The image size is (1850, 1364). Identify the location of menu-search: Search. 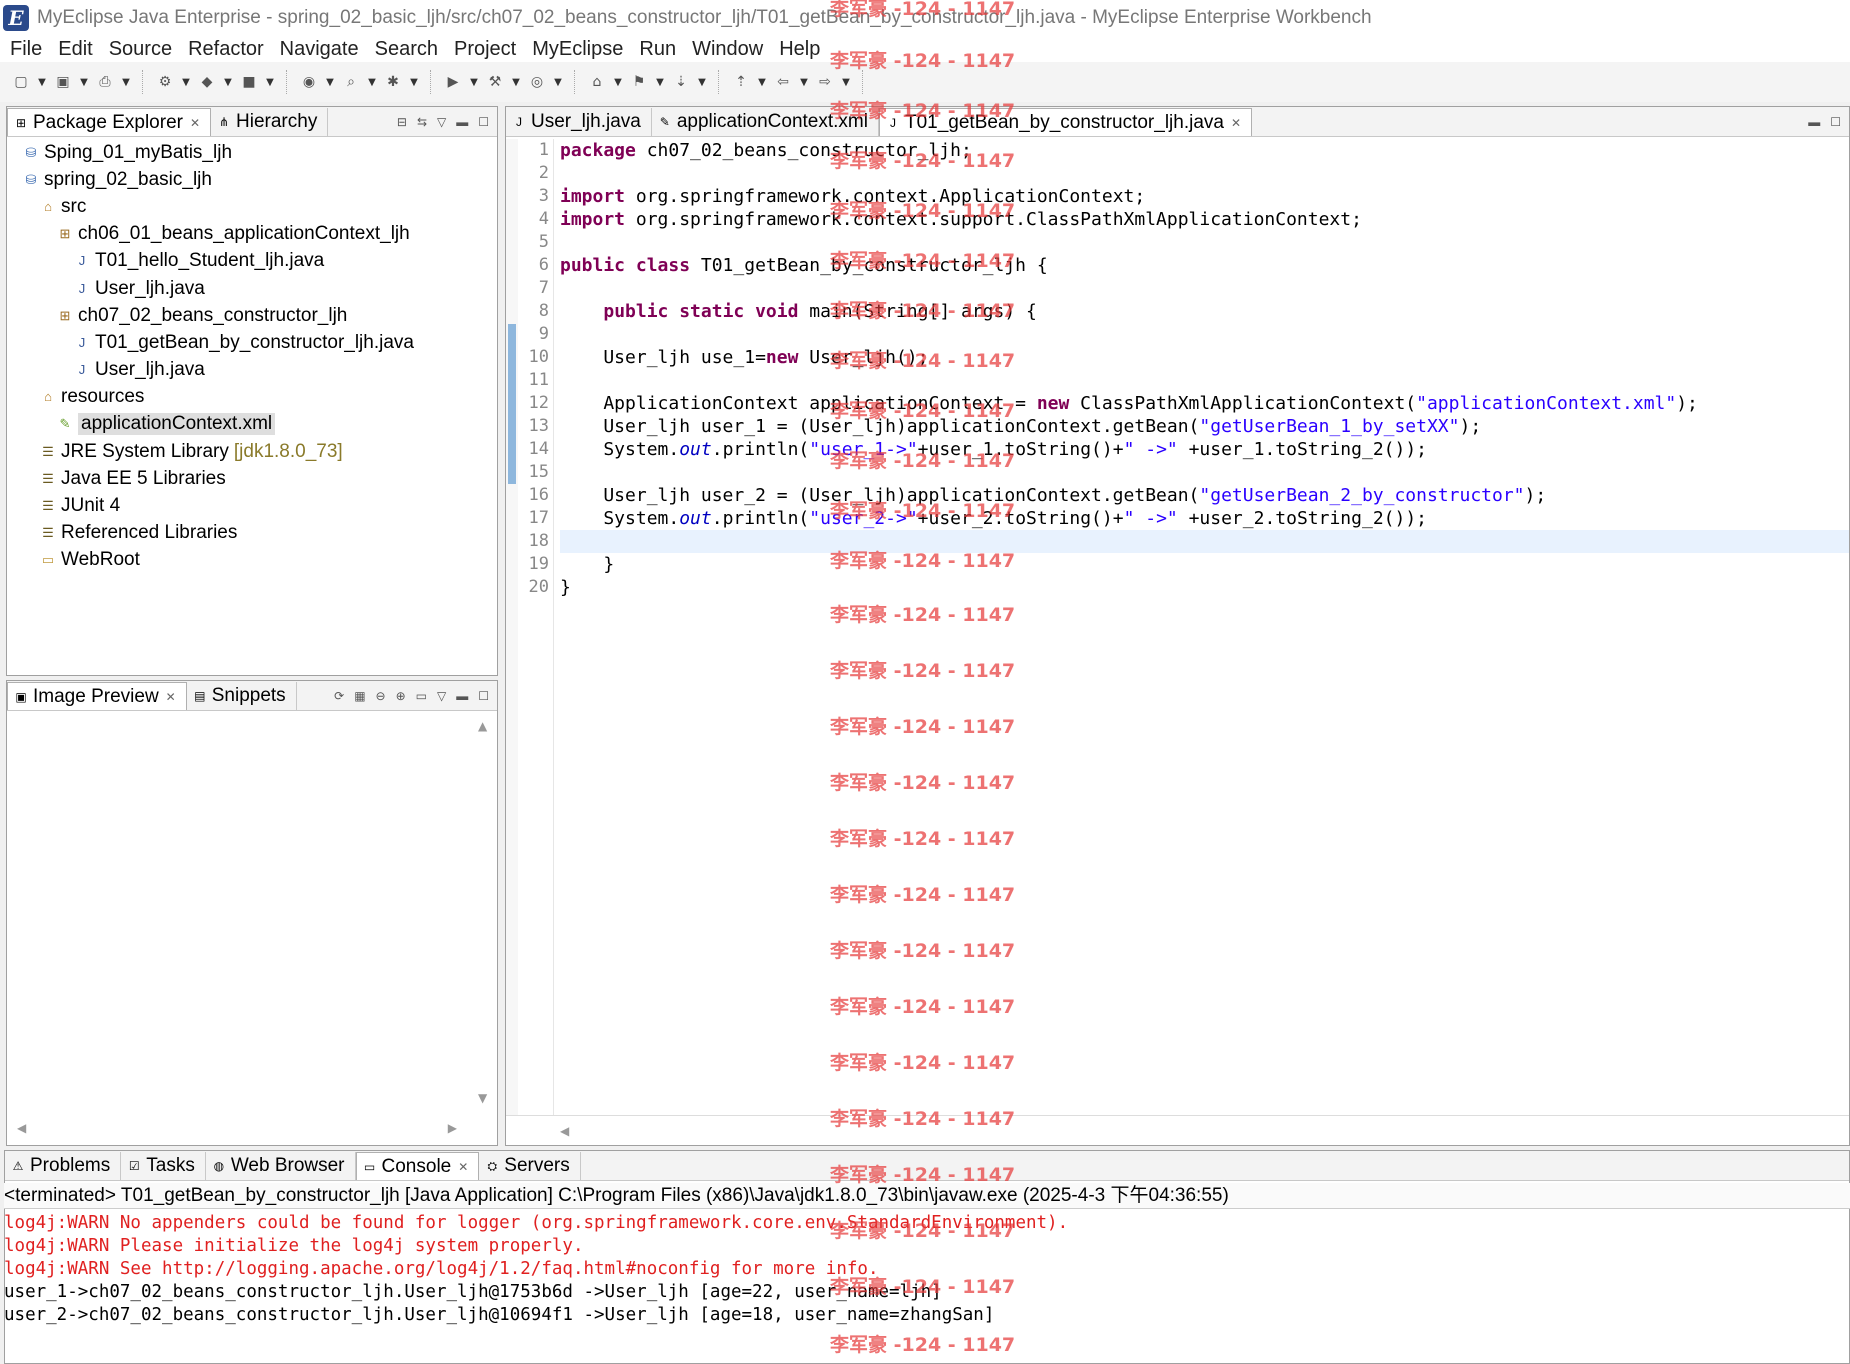
(406, 49).